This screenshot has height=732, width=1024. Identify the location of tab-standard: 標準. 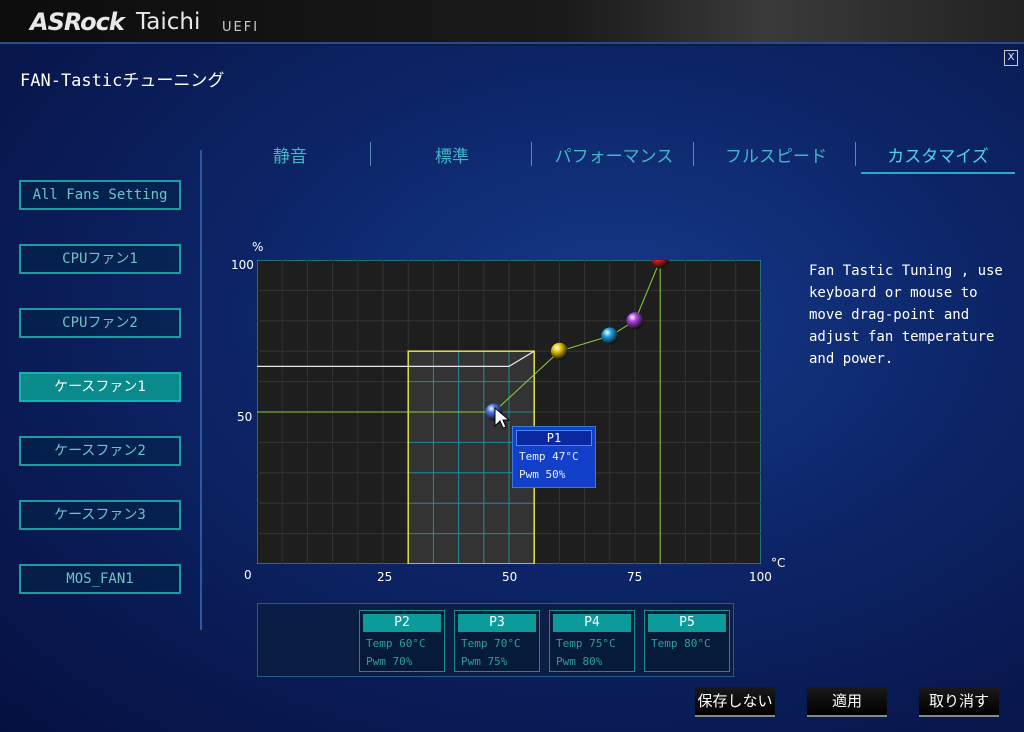
(452, 154).